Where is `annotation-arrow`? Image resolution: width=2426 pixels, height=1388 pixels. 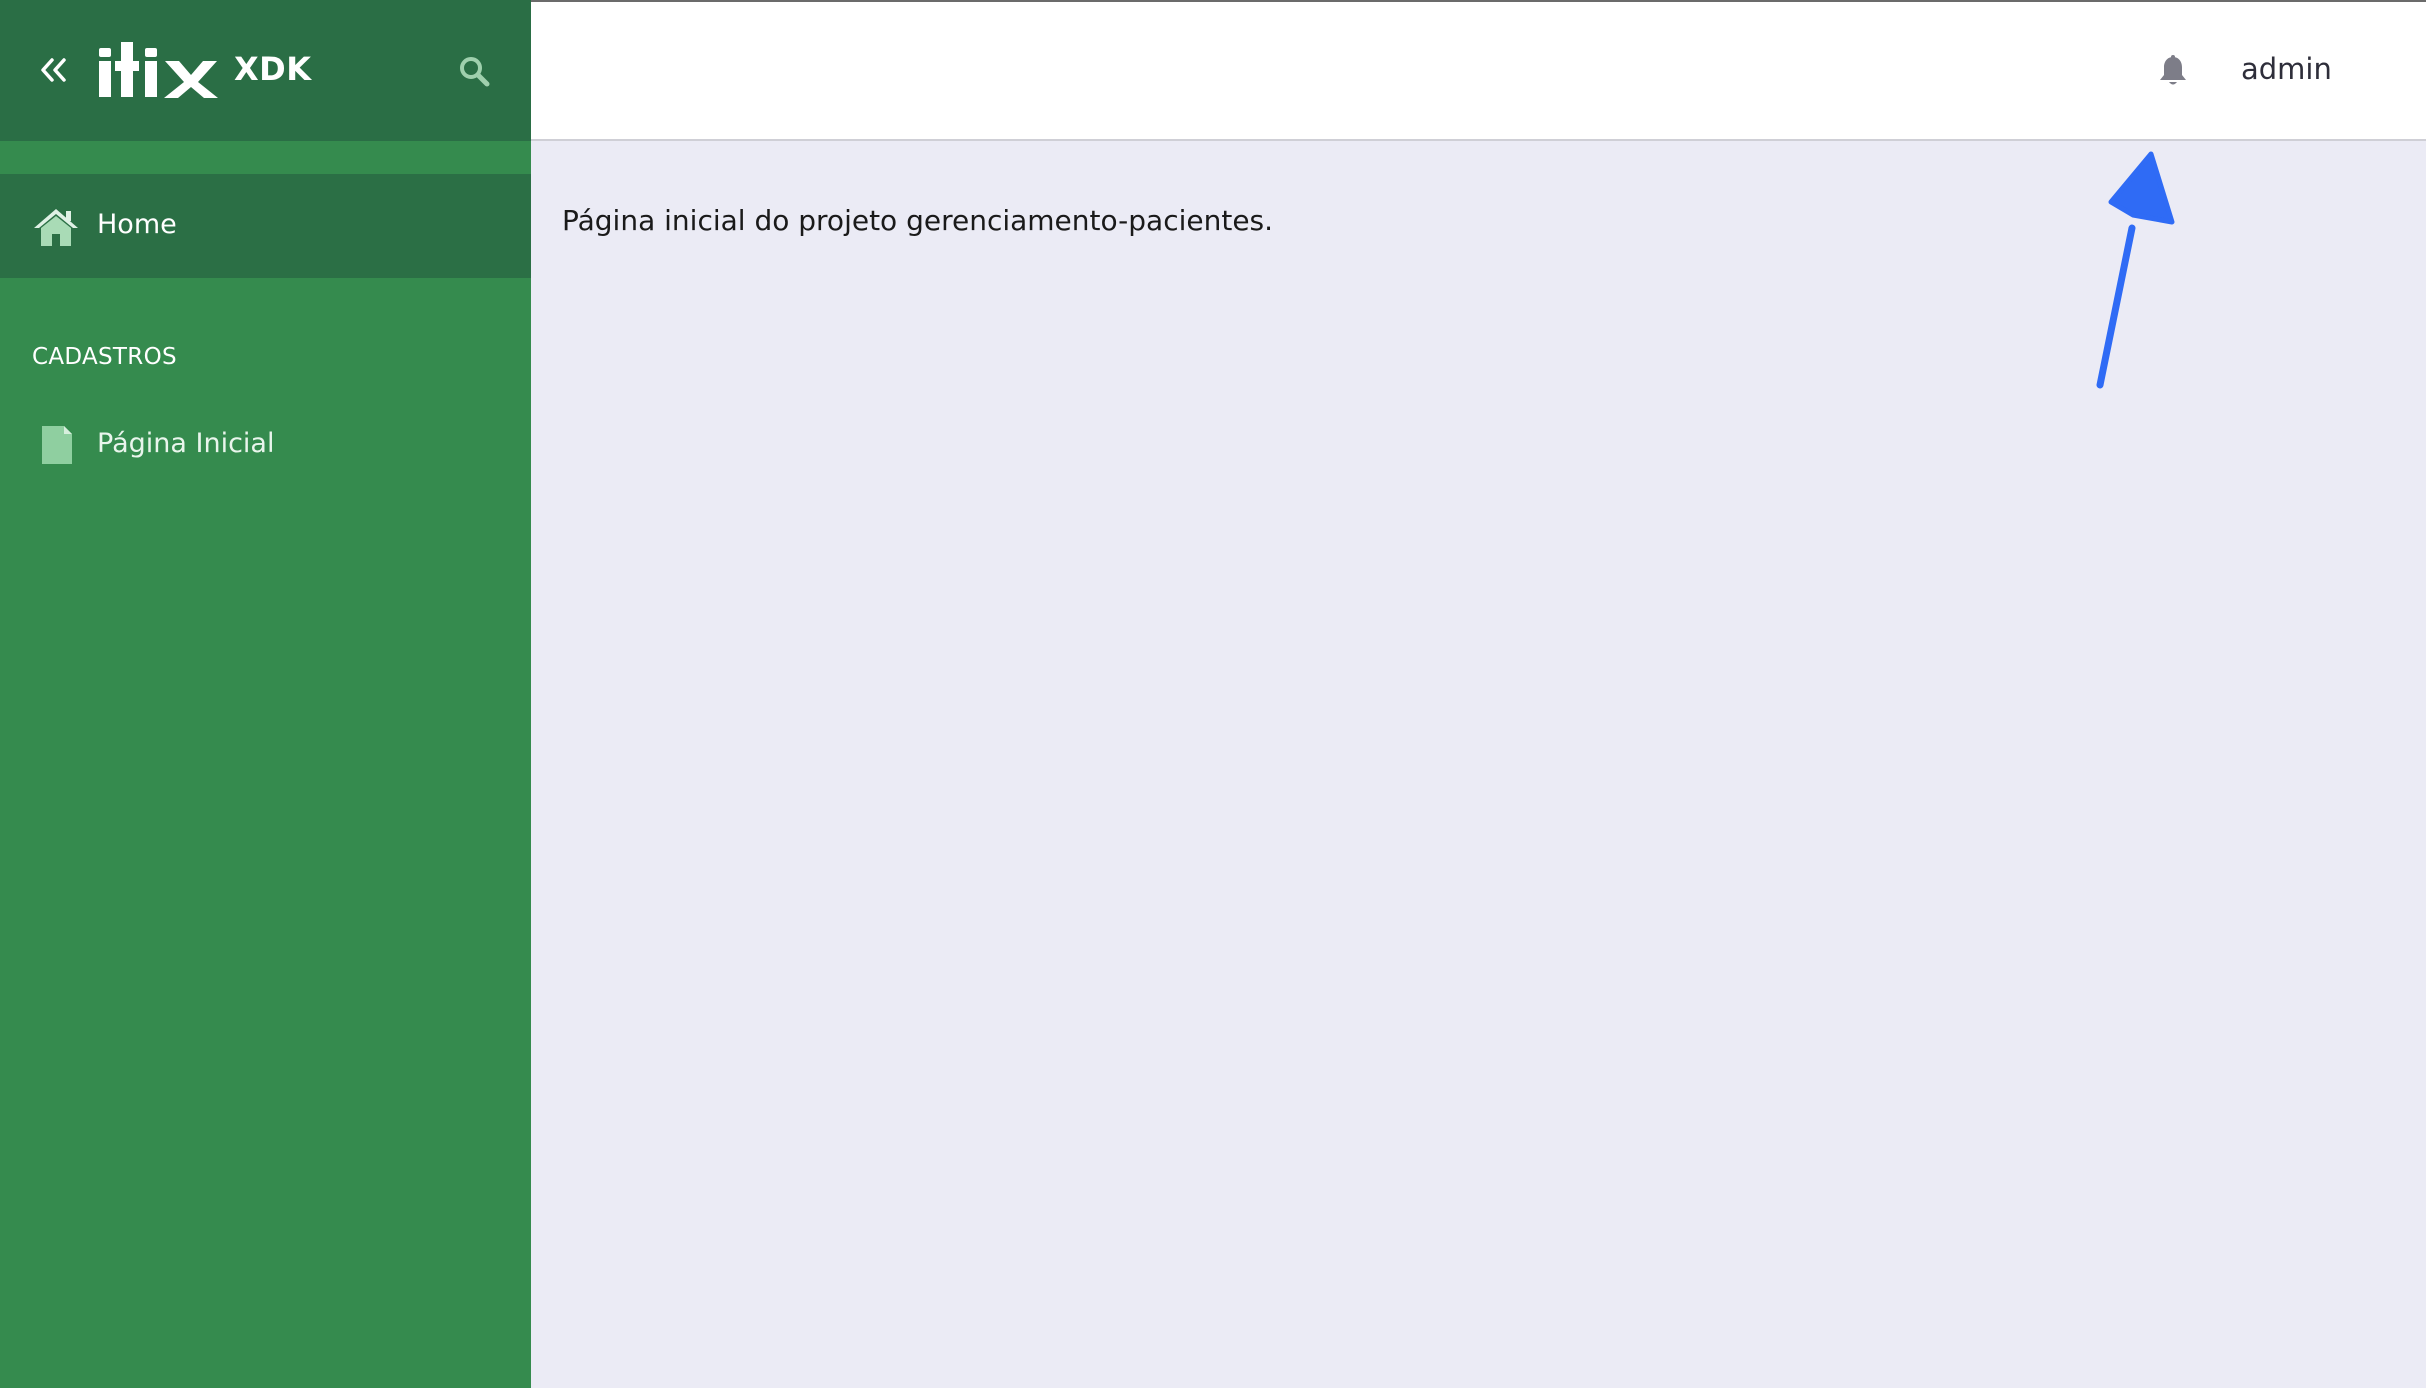
annotation-arrow is located at coordinates (2135, 270).